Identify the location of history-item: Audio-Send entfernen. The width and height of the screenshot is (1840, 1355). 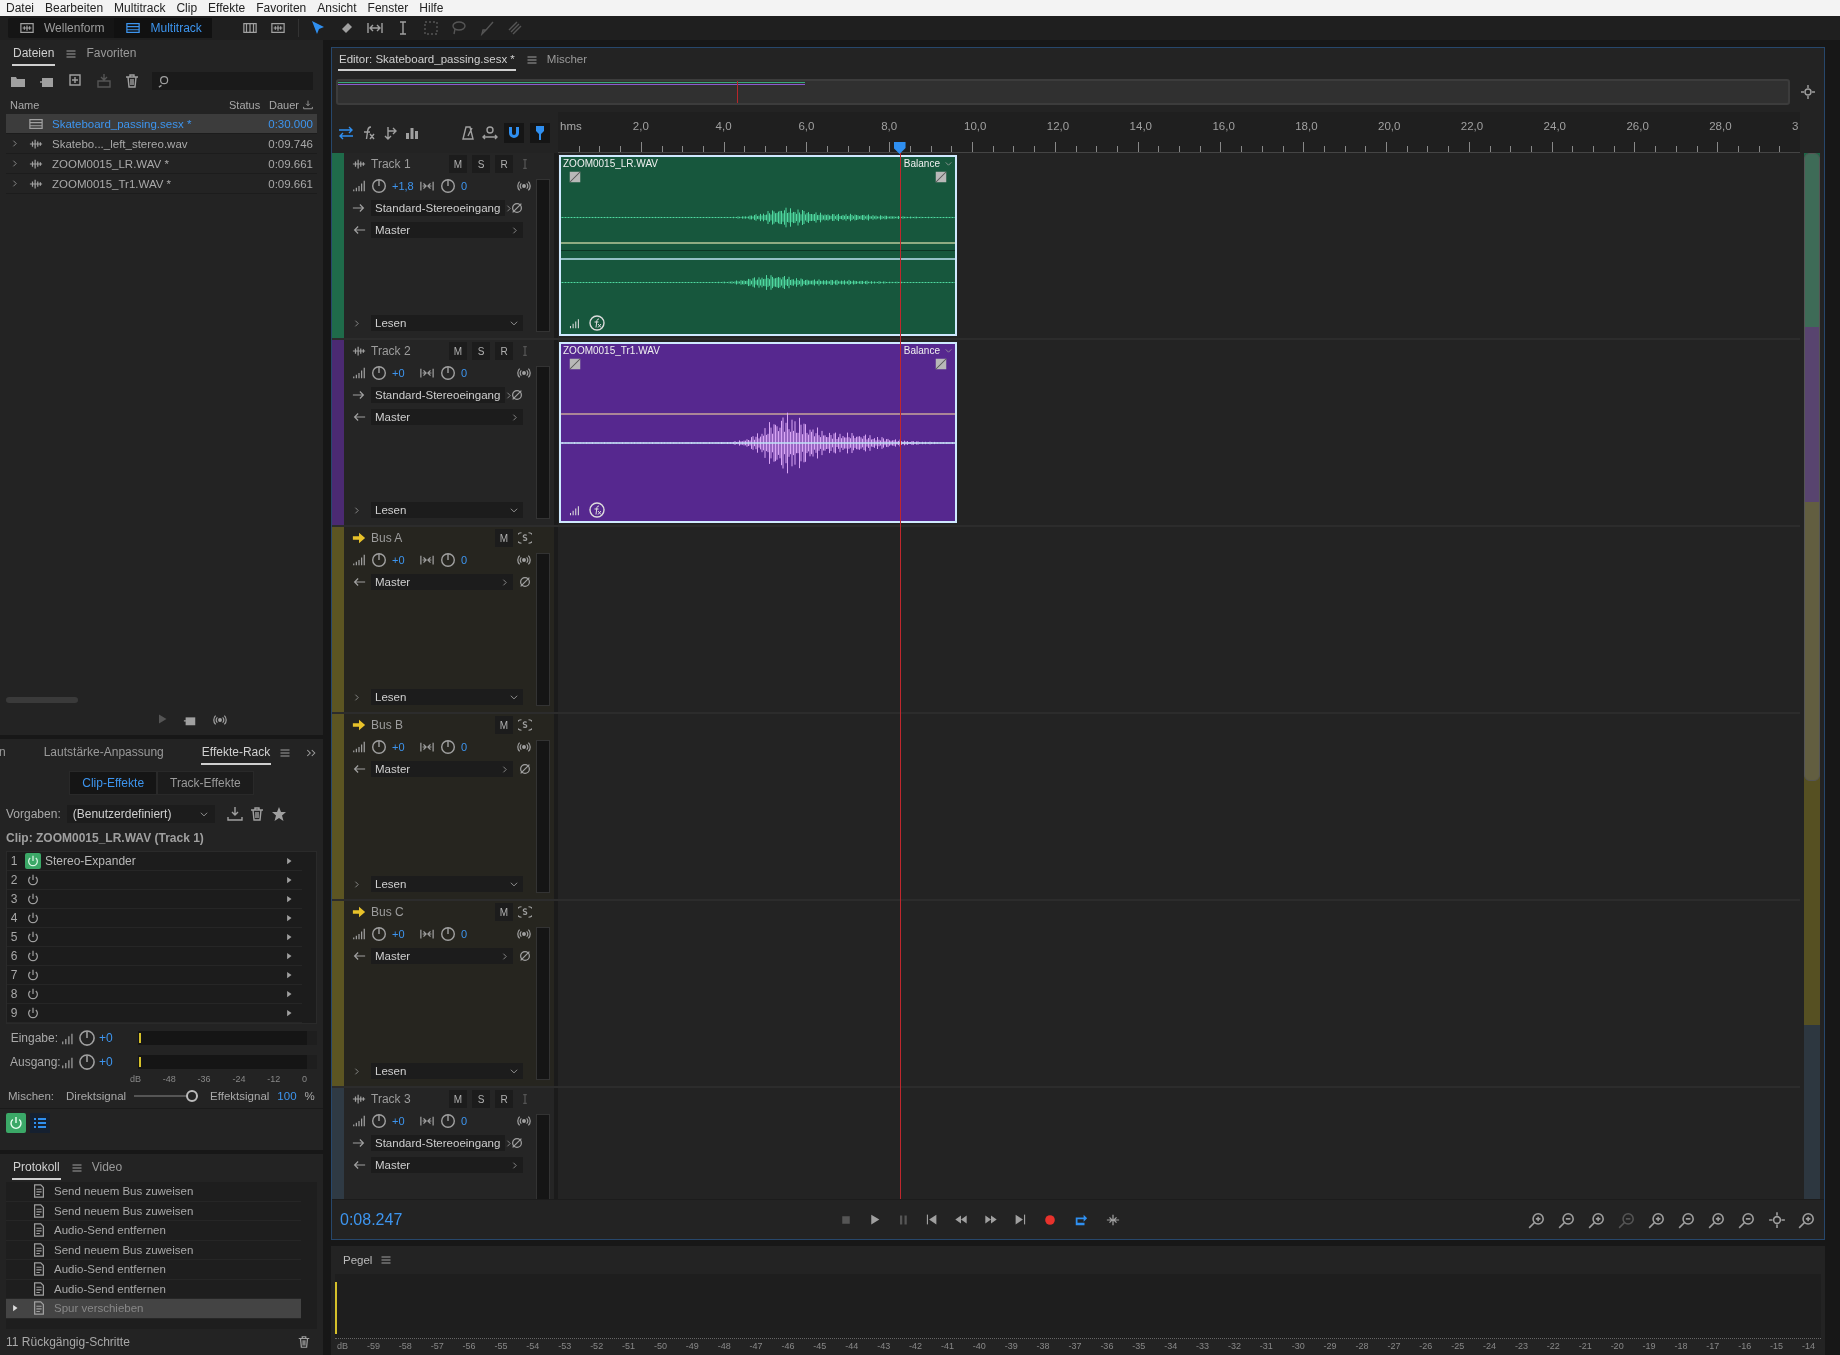
(153, 1231).